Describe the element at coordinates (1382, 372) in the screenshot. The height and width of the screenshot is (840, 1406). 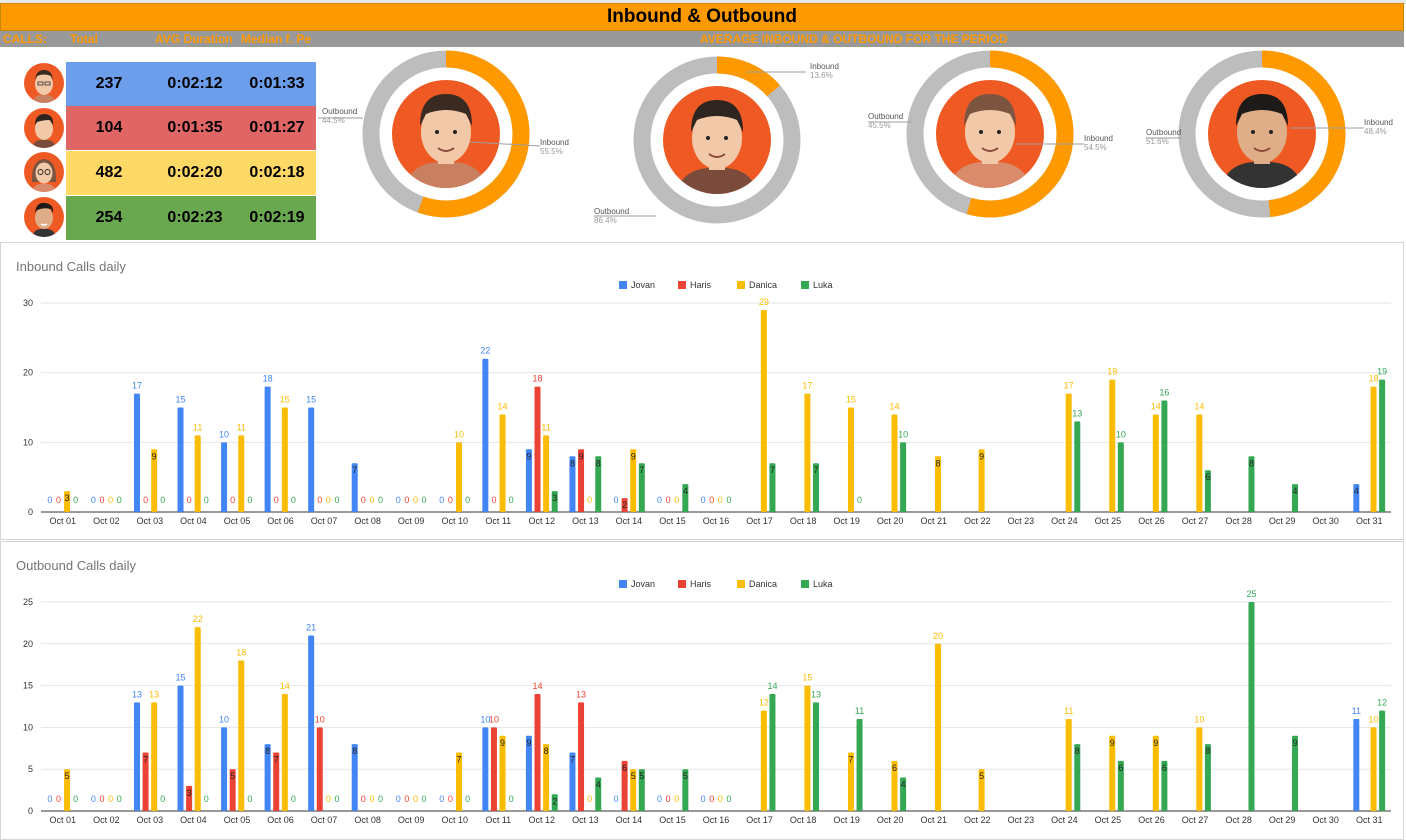
I see `data-label: 19` at that location.